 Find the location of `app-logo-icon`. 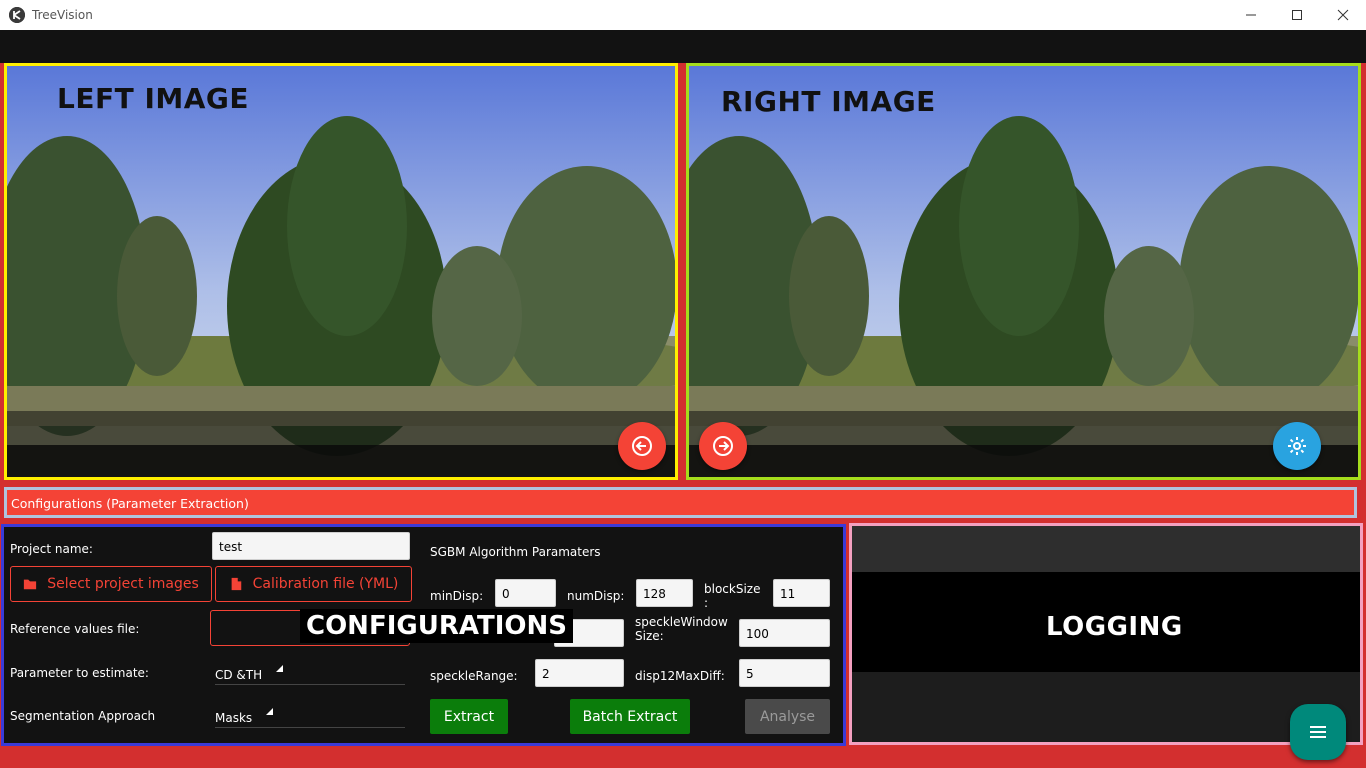

app-logo-icon is located at coordinates (17, 15).